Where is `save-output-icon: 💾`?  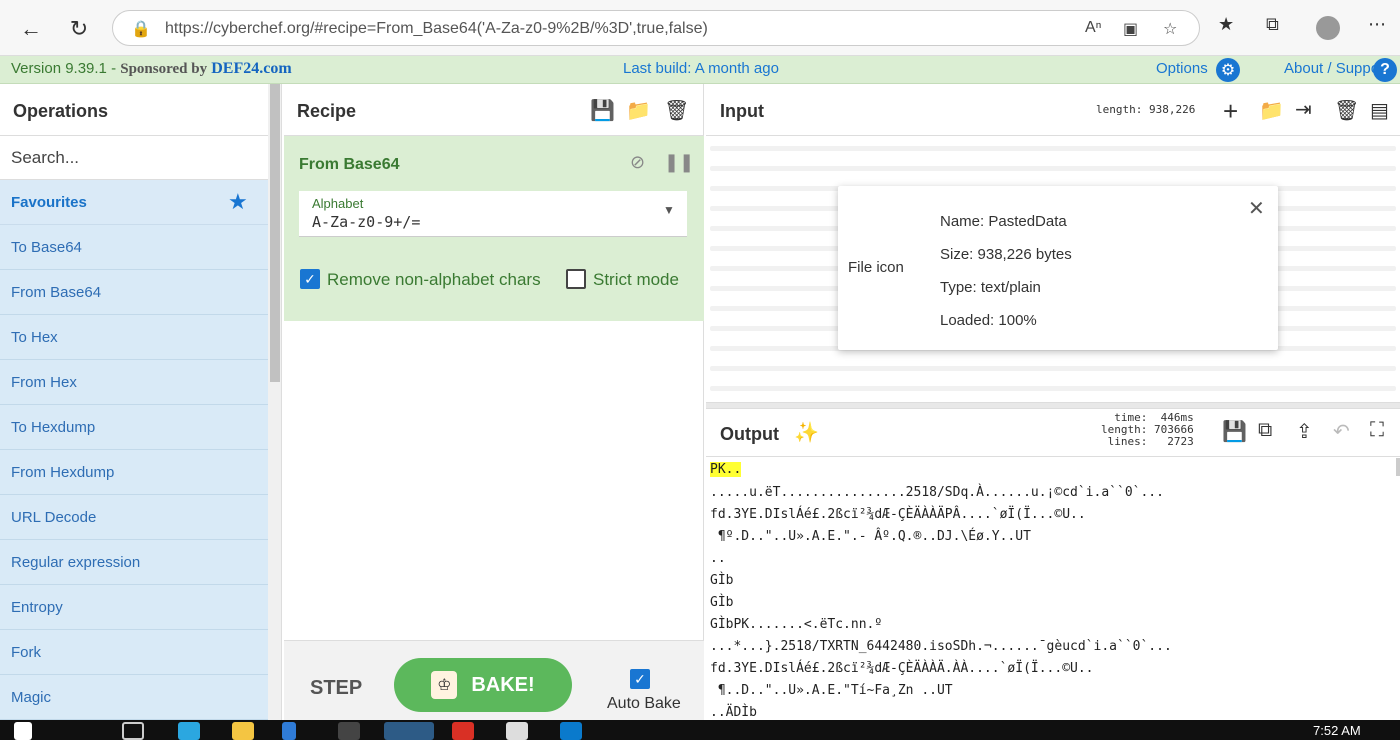 save-output-icon: 💾 is located at coordinates (1234, 431).